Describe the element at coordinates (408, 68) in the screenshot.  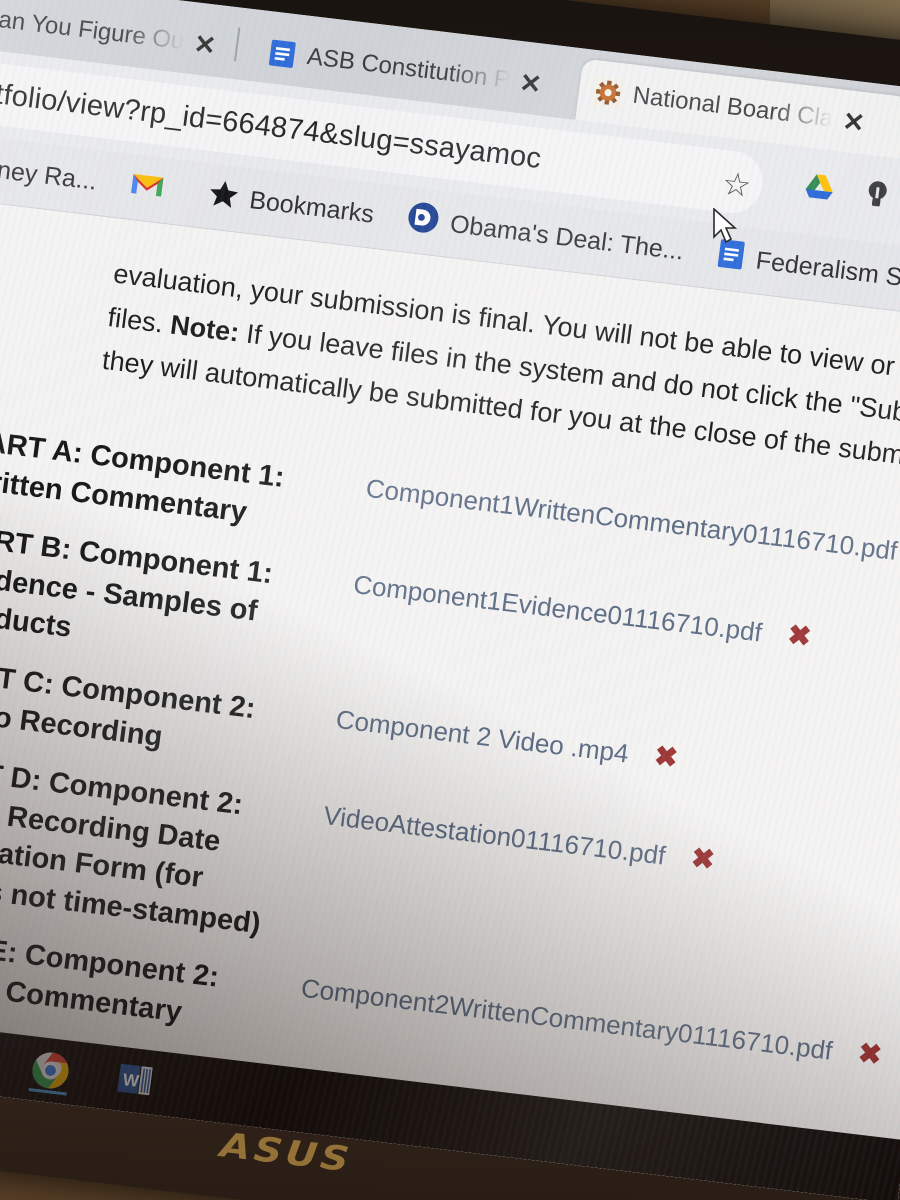
I see `browser-tab-2-title: ASB Constitution P` at that location.